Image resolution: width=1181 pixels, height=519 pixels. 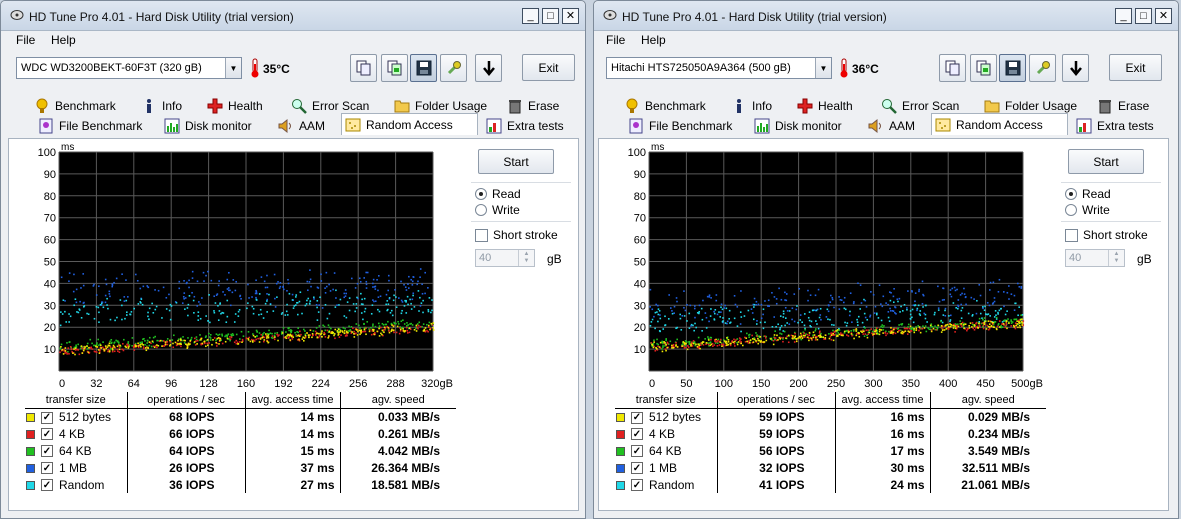 I want to click on wrench-icon, so click(x=454, y=68).